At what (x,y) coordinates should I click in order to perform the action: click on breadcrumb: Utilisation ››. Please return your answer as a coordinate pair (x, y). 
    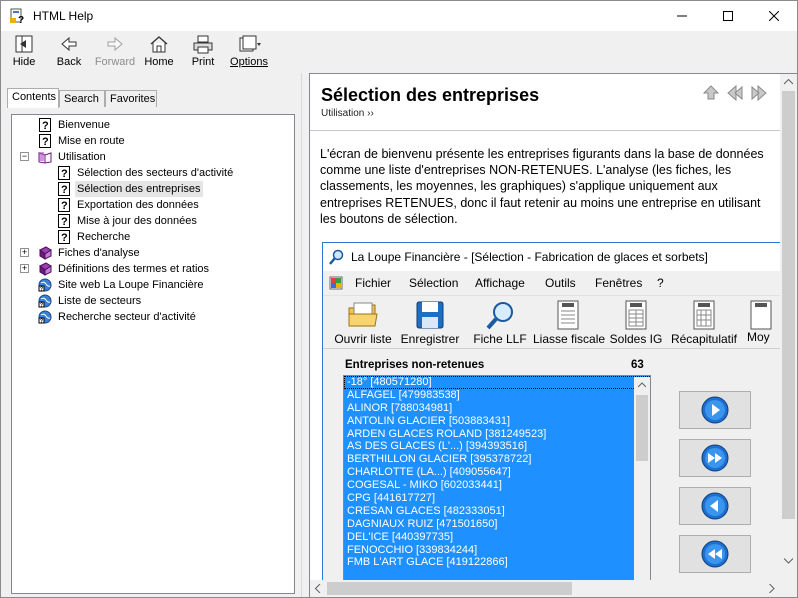
    Looking at the image, I should click on (347, 113).